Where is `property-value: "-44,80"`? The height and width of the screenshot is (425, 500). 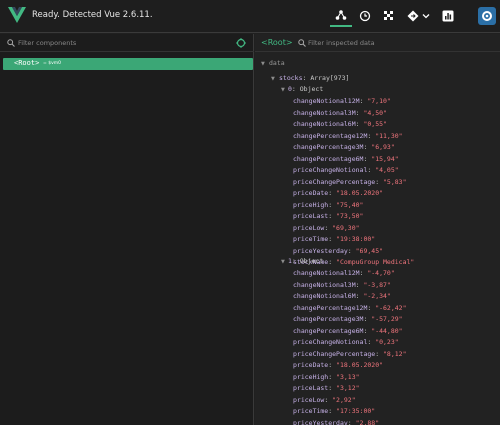
property-value: "-44,80" is located at coordinates (387, 330).